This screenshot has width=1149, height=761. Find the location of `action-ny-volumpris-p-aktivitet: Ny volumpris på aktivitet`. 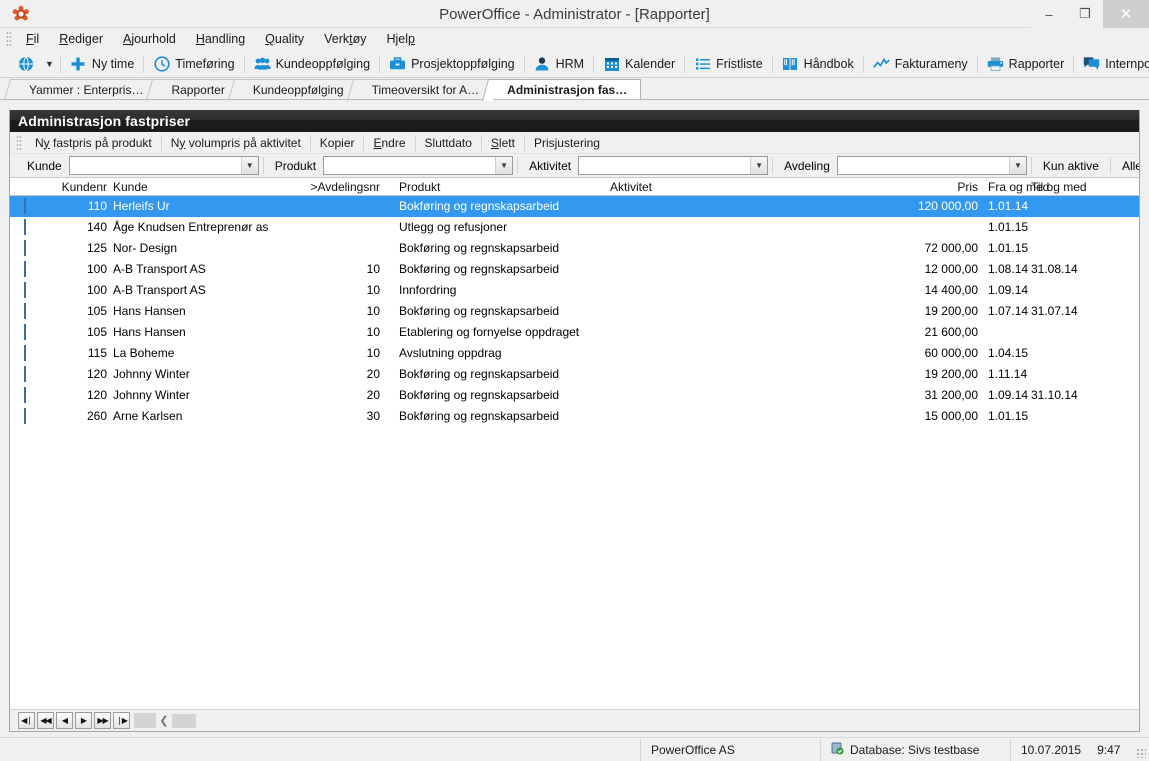

action-ny-volumpris-p-aktivitet: Ny volumpris på aktivitet is located at coordinates (236, 143).